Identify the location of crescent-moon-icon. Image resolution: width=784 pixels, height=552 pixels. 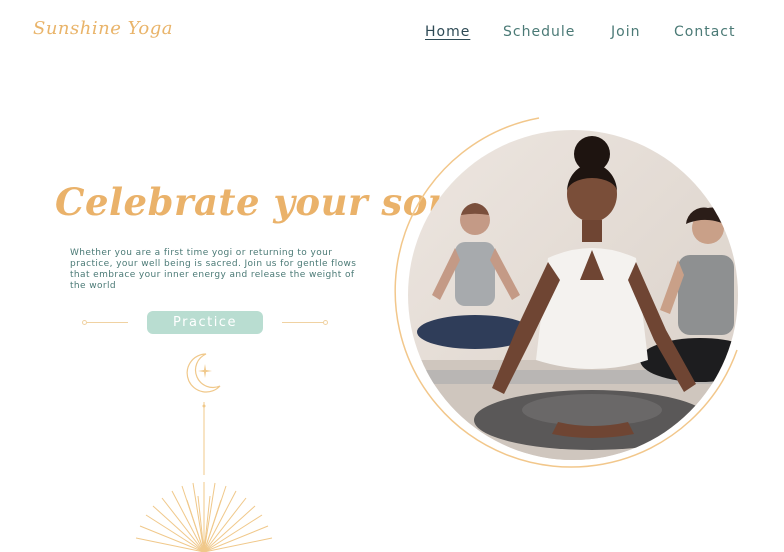
(203, 373).